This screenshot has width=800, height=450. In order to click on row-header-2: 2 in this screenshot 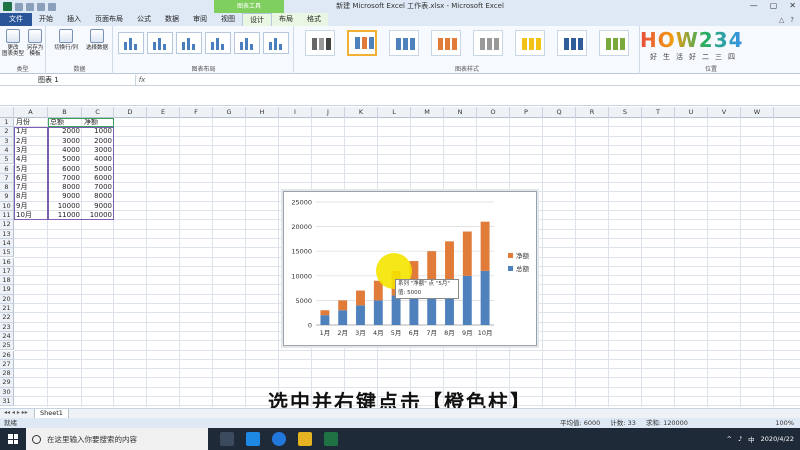, I will do `click(7, 132)`.